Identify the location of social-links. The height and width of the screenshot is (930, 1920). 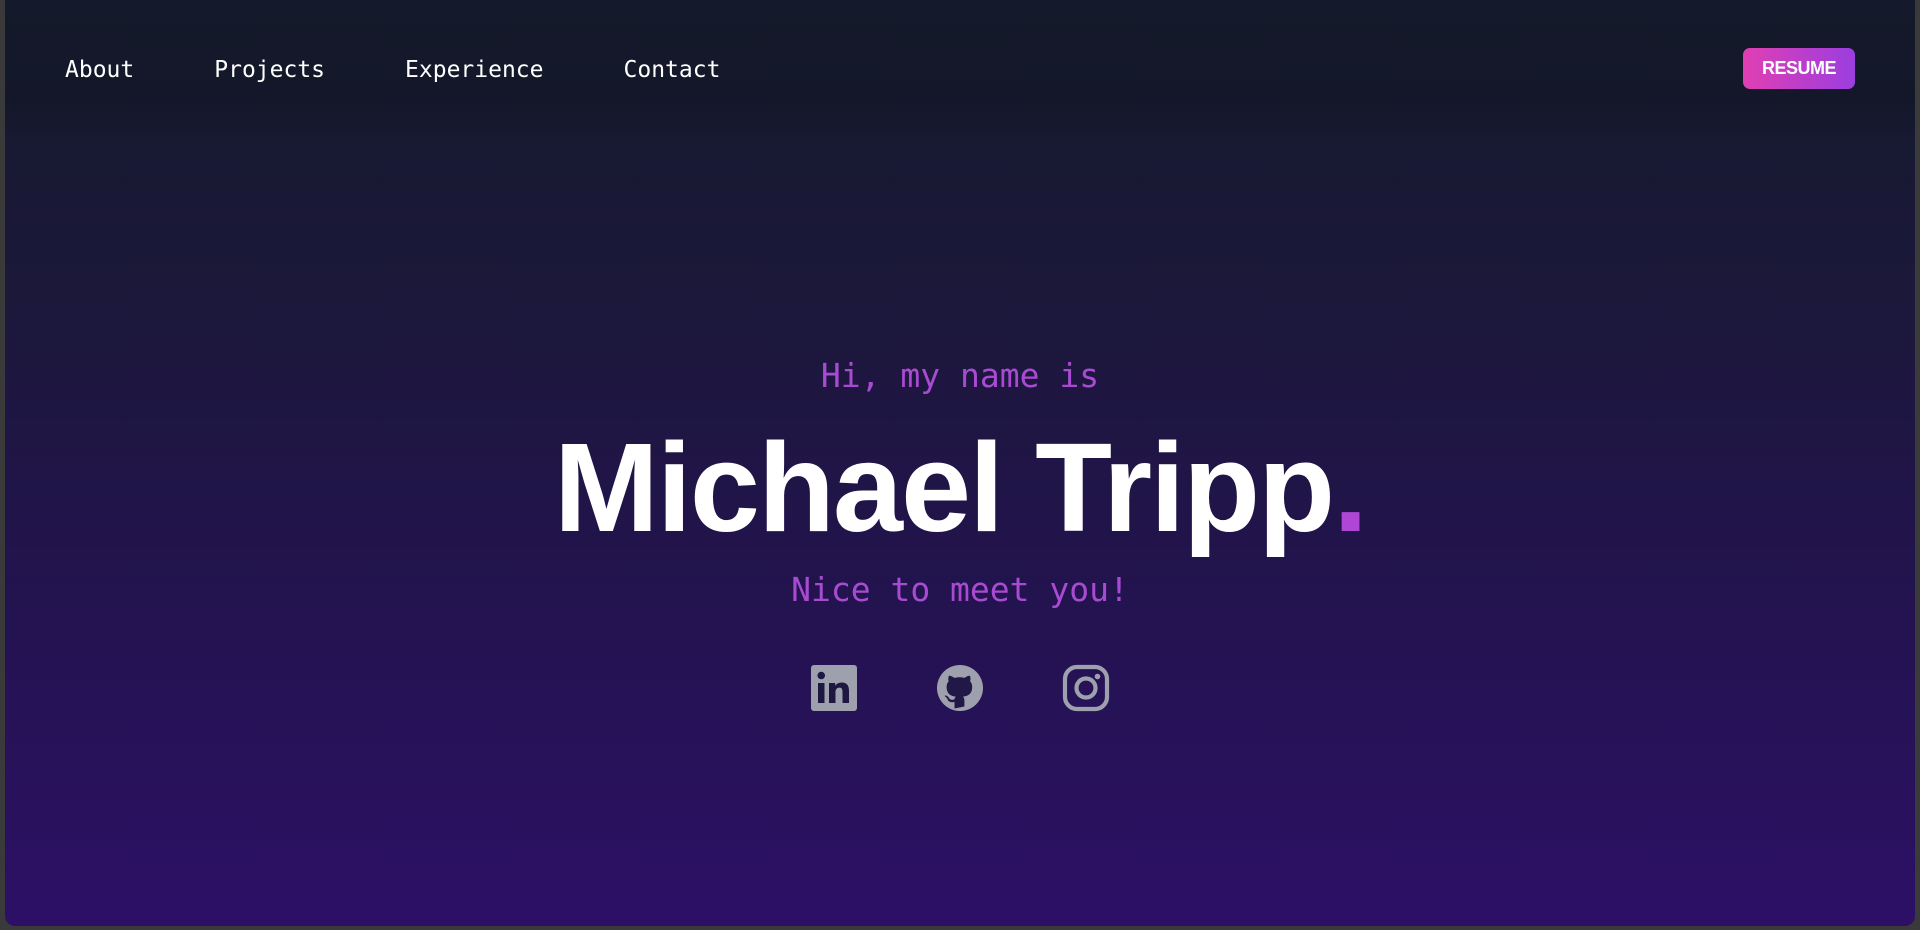
(960, 688).